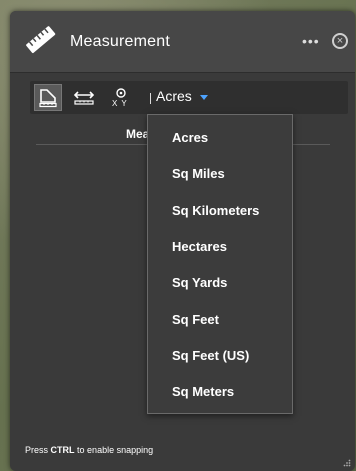  Describe the element at coordinates (115, 450) in the screenshot. I see `snapping-hint-suffix: to enable snapping` at that location.